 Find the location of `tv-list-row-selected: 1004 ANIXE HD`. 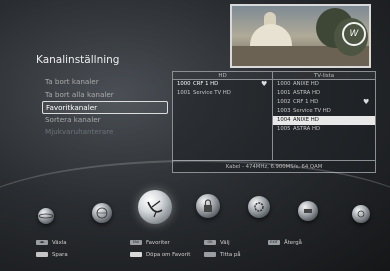

tv-list-row-selected: 1004 ANIXE HD is located at coordinates (324, 120).